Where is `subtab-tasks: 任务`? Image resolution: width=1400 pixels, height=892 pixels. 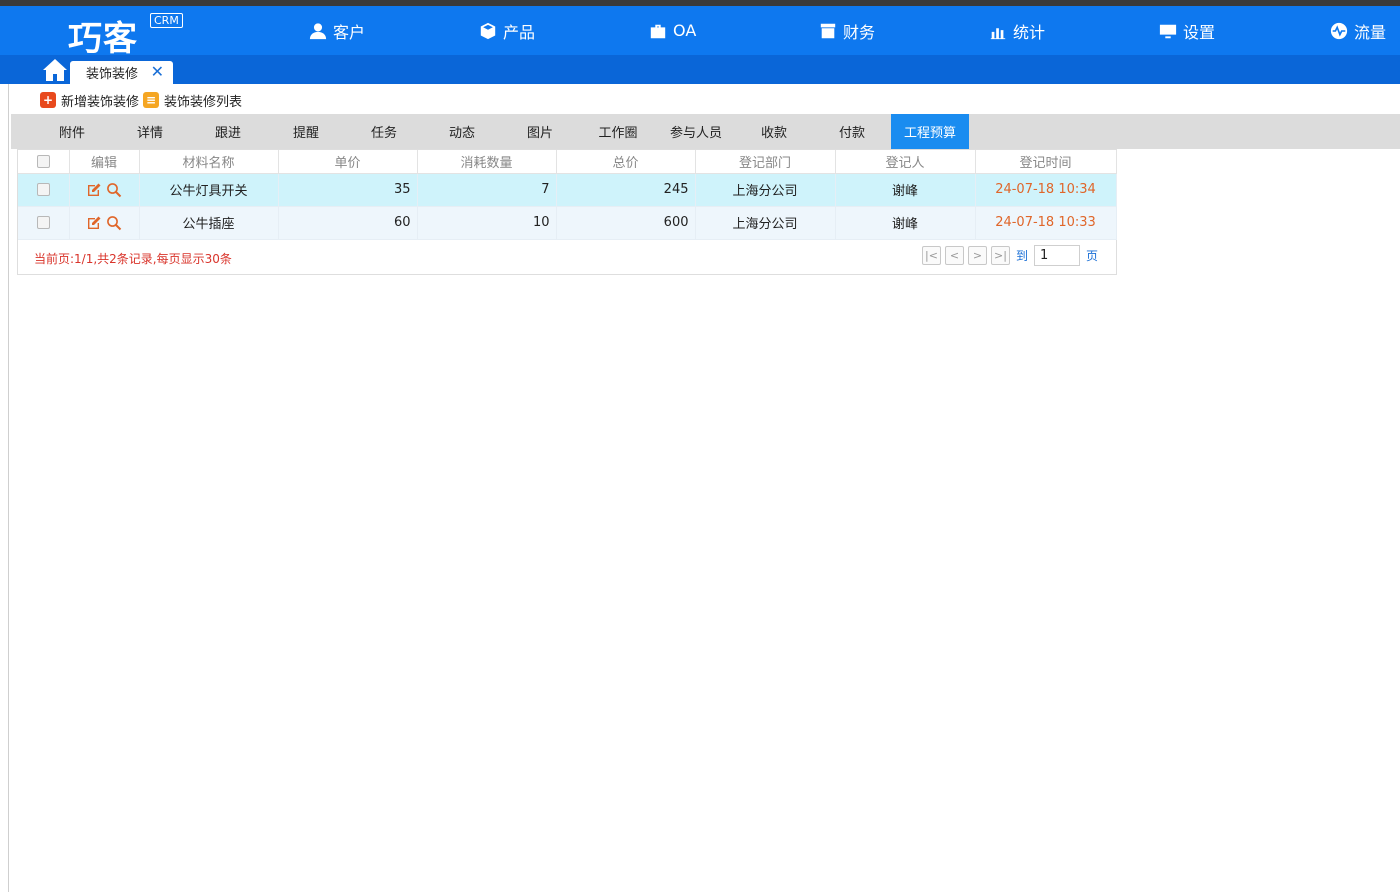 subtab-tasks: 任务 is located at coordinates (384, 131).